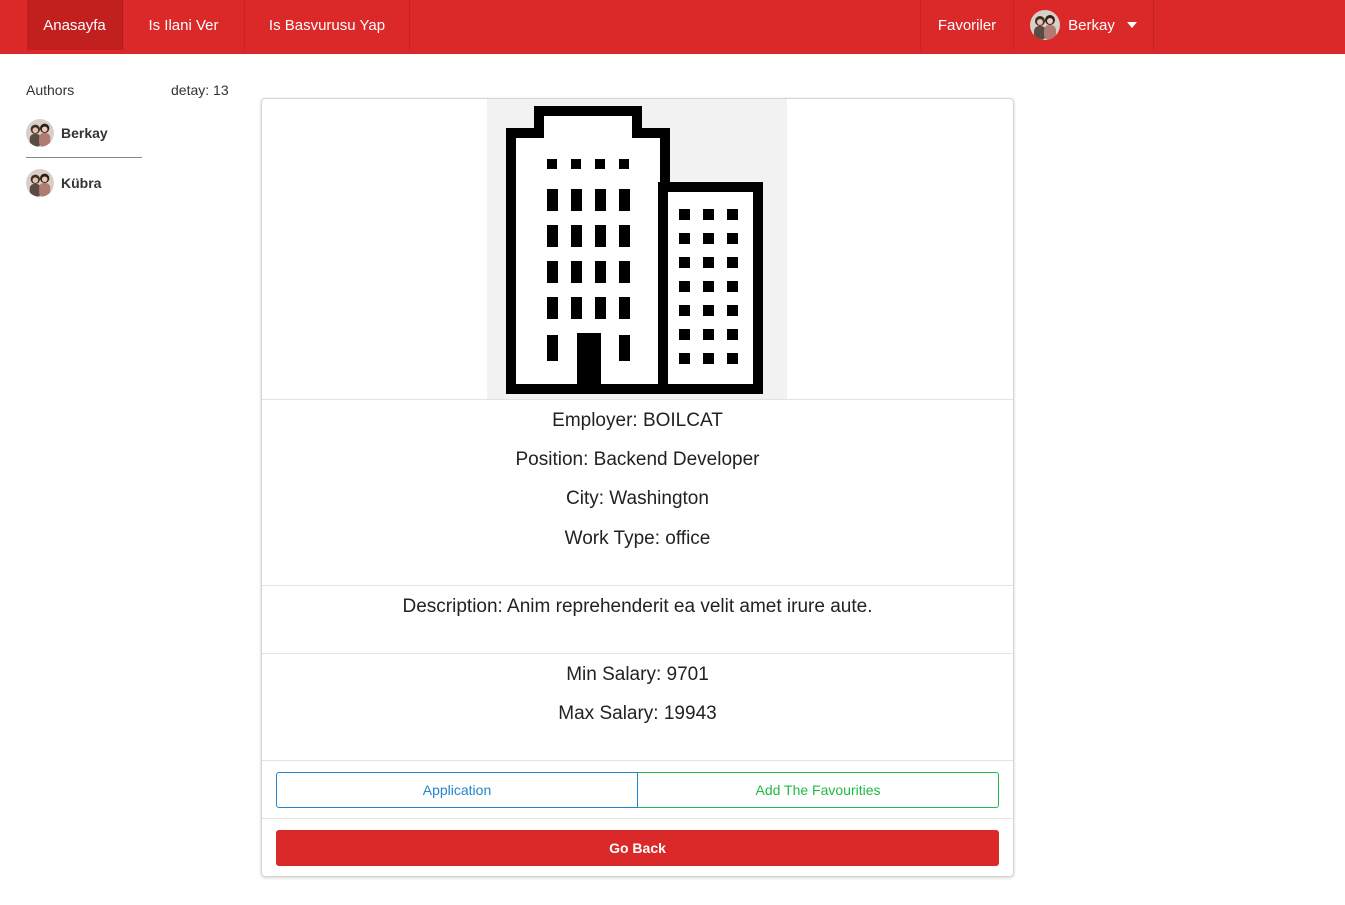 The width and height of the screenshot is (1345, 905). I want to click on job-image, so click(637, 249).